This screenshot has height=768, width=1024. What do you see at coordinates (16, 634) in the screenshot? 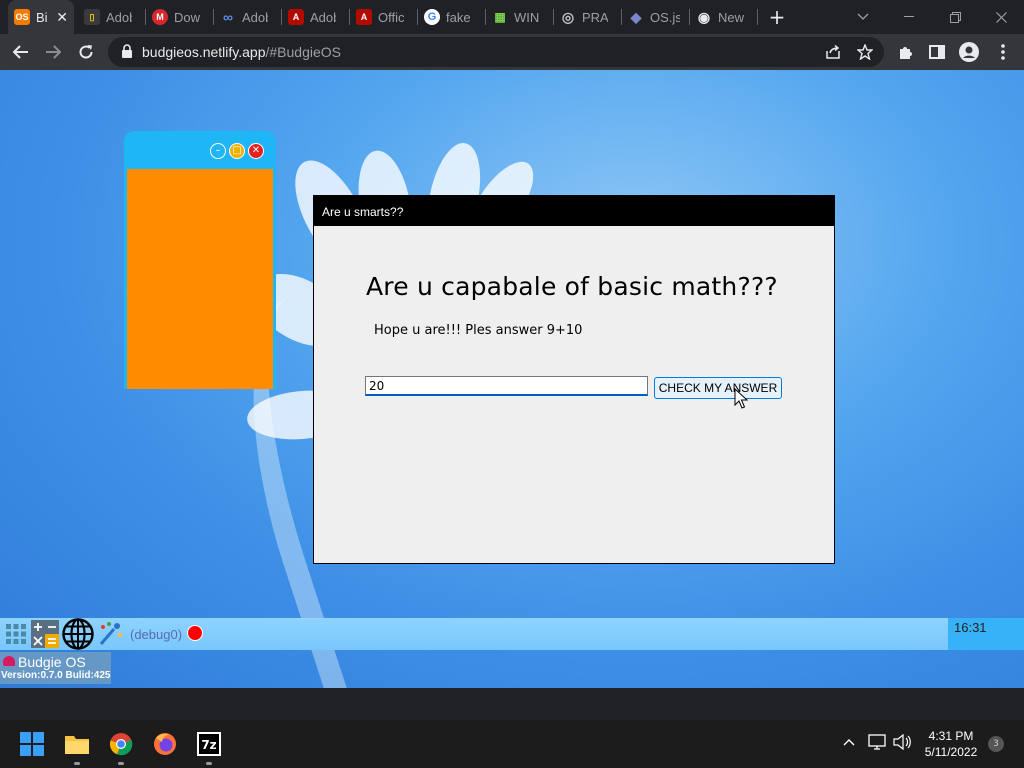
I see `app-grid-icon` at bounding box center [16, 634].